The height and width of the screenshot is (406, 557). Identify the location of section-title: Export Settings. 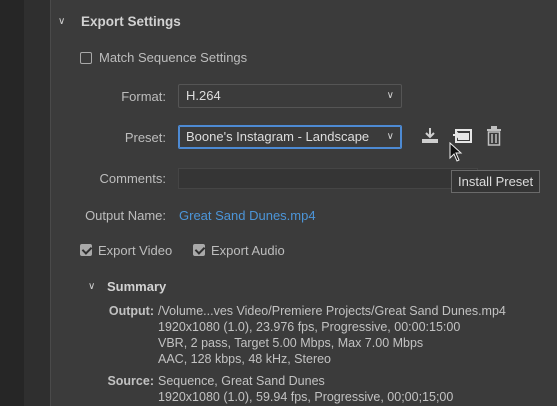
(131, 21).